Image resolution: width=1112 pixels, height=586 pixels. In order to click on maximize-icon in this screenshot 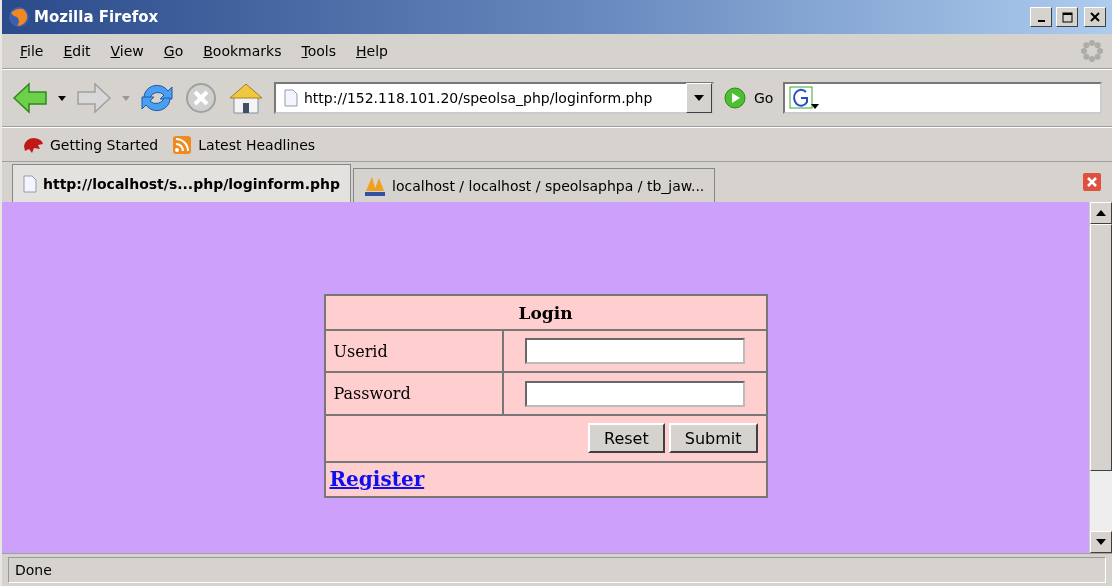, I will do `click(1067, 17)`.